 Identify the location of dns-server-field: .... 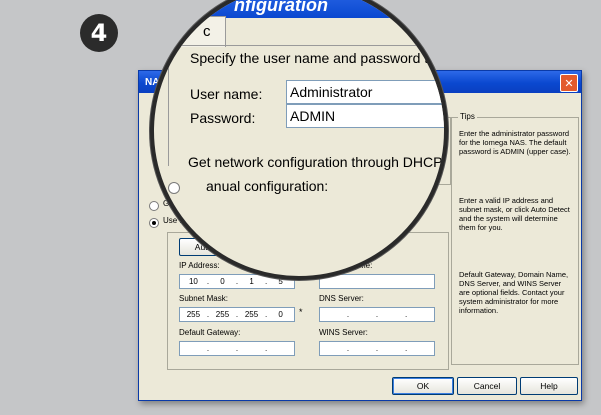
(377, 314).